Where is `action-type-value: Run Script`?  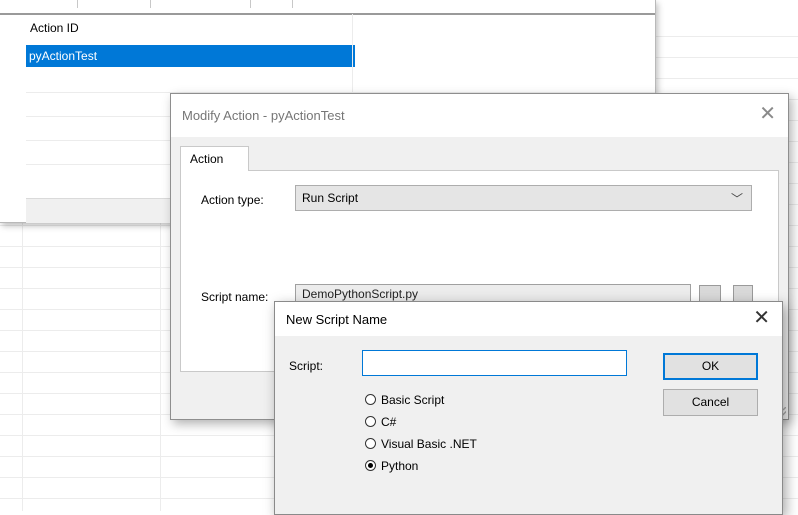
action-type-value: Run Script is located at coordinates (330, 198).